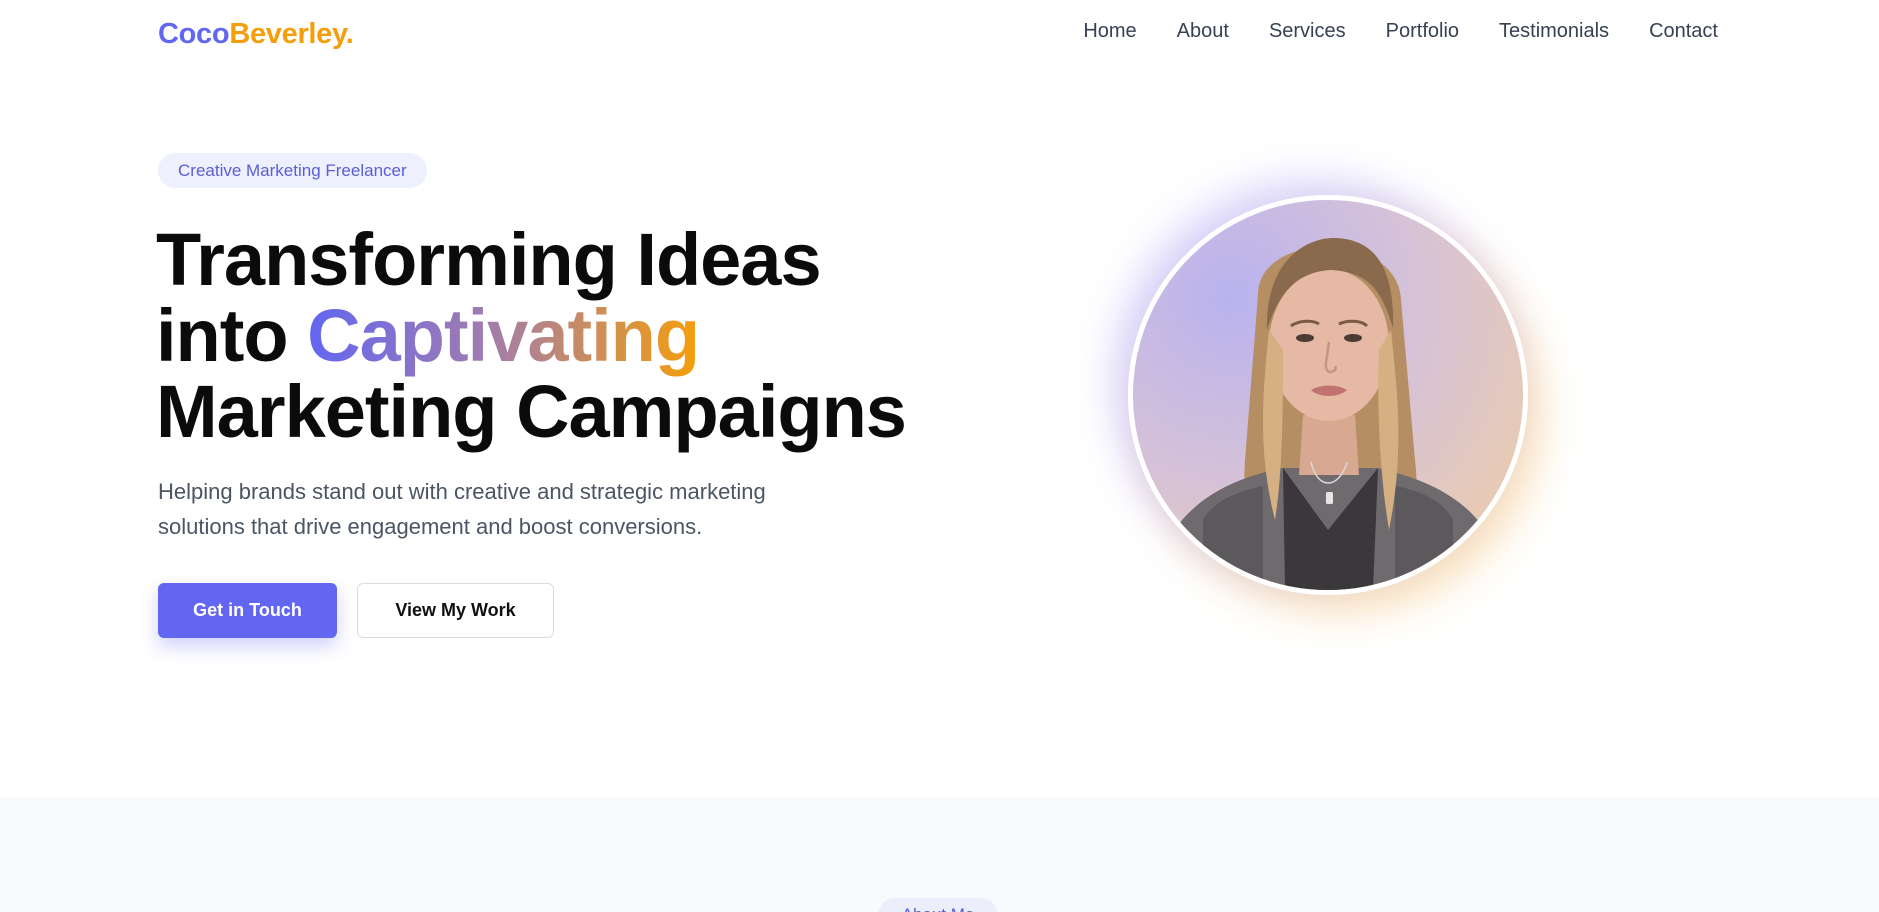  I want to click on profile-portrait, so click(1328, 395).